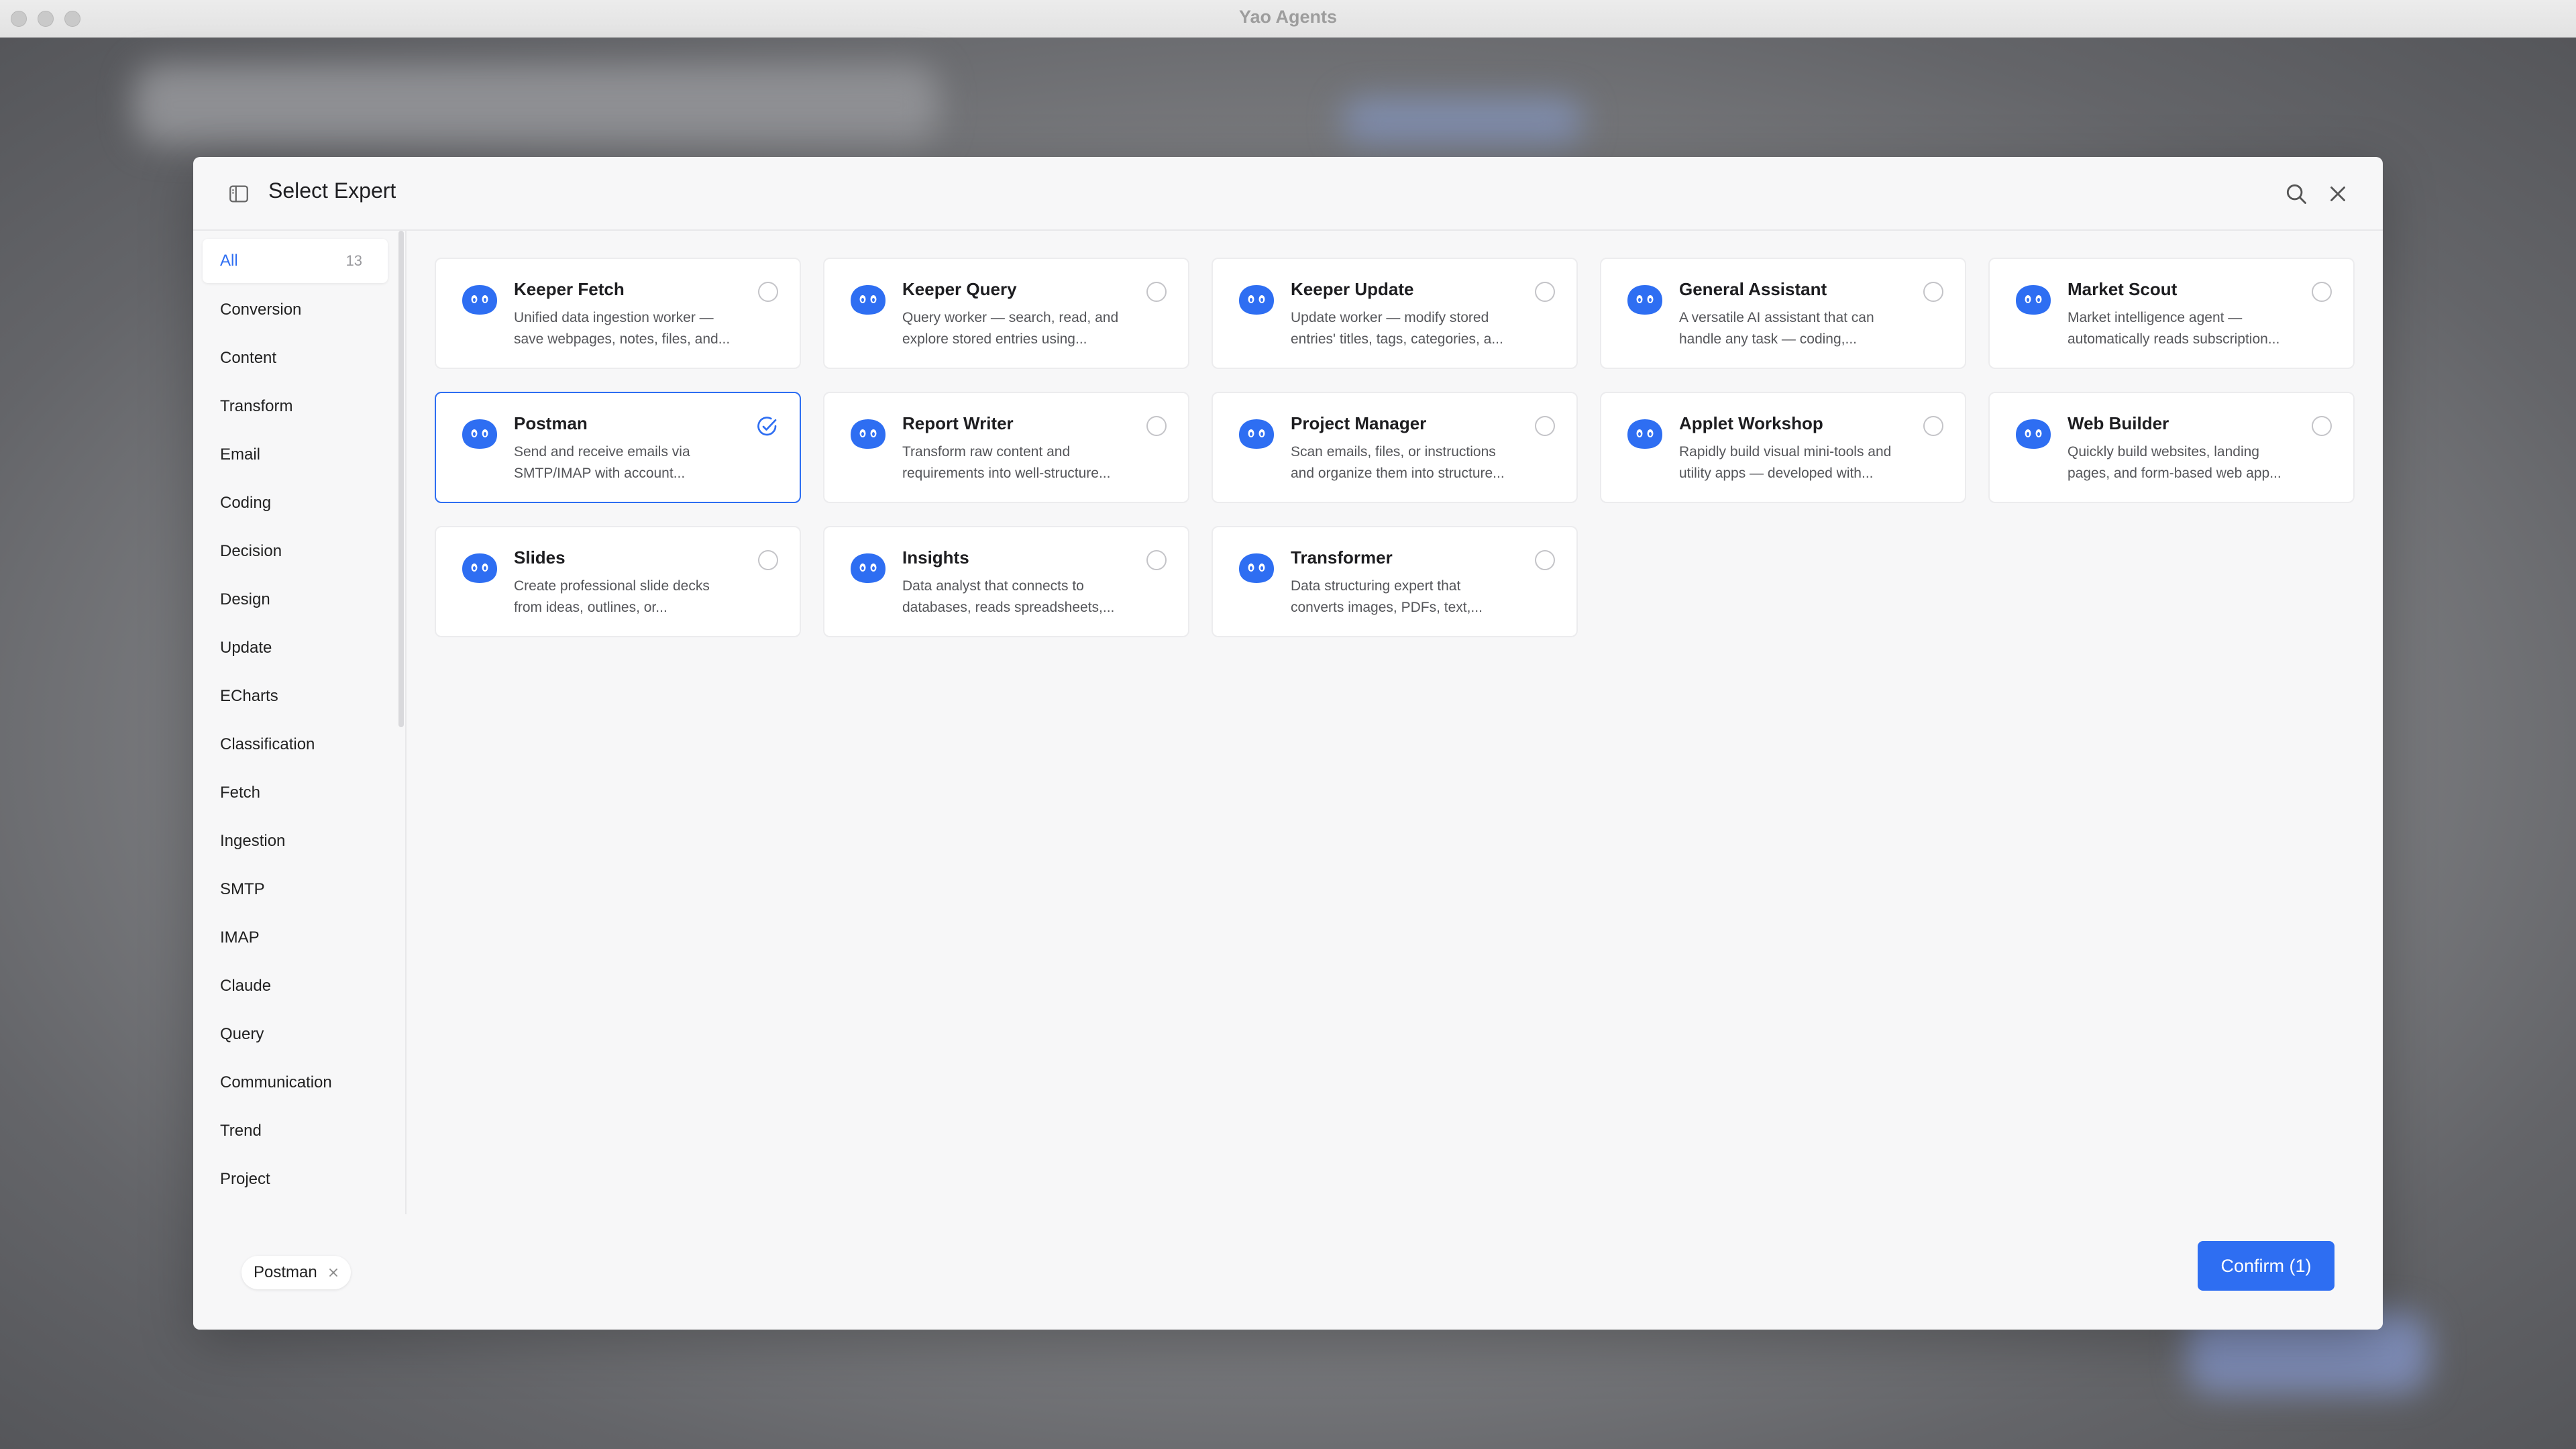 The image size is (2576, 1449). I want to click on expert-description-line: Quickly build websites, landing, so click(2163, 452).